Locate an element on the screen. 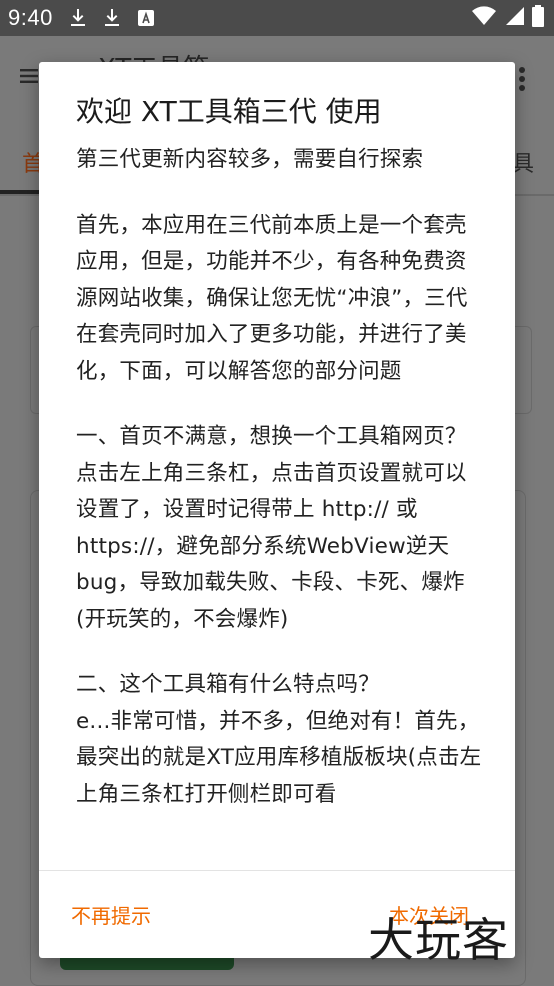  signal-icon is located at coordinates (514, 18).